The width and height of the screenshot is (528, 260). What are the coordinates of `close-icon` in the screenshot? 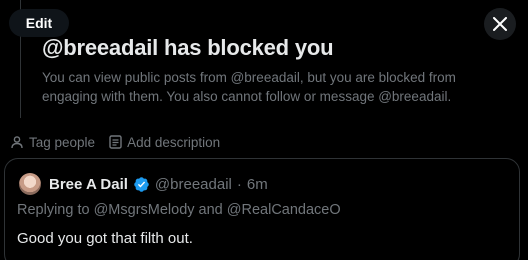 It's located at (500, 24).